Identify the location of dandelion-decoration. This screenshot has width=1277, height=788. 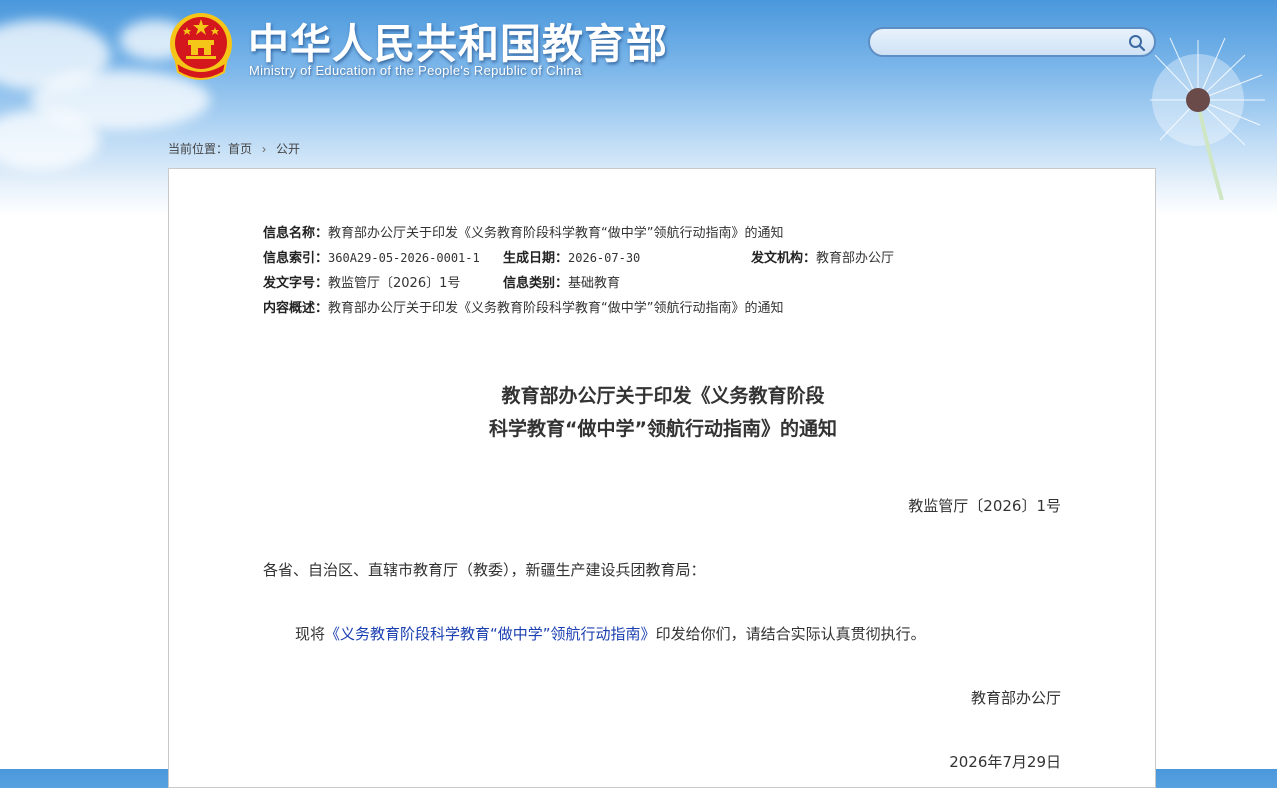
(1207, 118).